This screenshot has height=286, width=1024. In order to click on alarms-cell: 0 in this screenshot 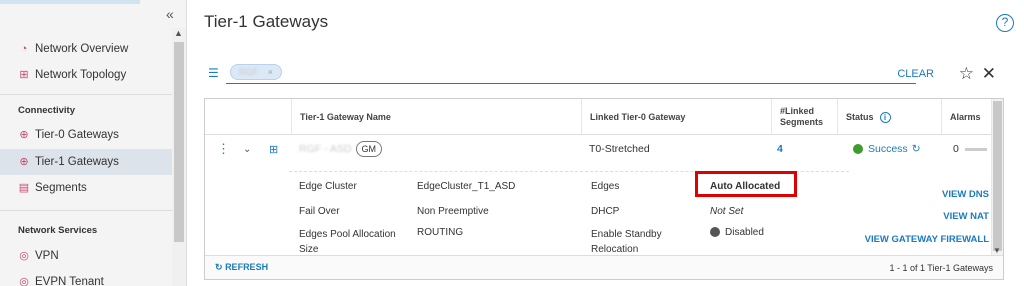, I will do `click(970, 149)`.